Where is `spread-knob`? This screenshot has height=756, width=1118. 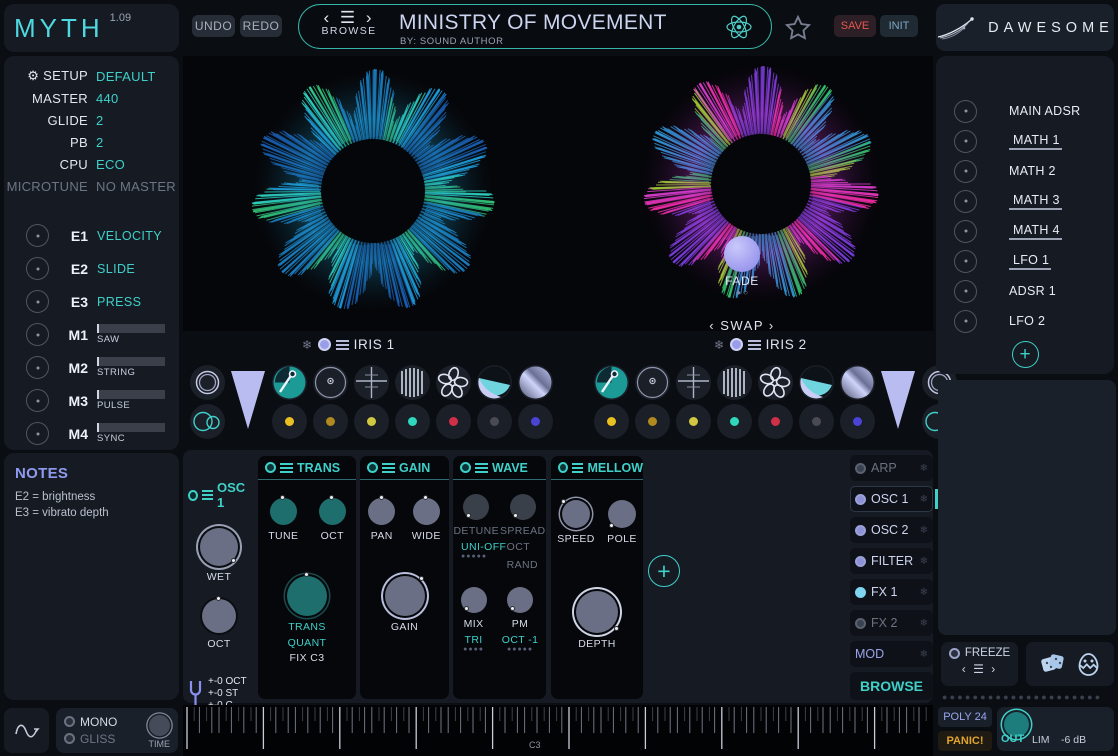
spread-knob is located at coordinates (522, 507).